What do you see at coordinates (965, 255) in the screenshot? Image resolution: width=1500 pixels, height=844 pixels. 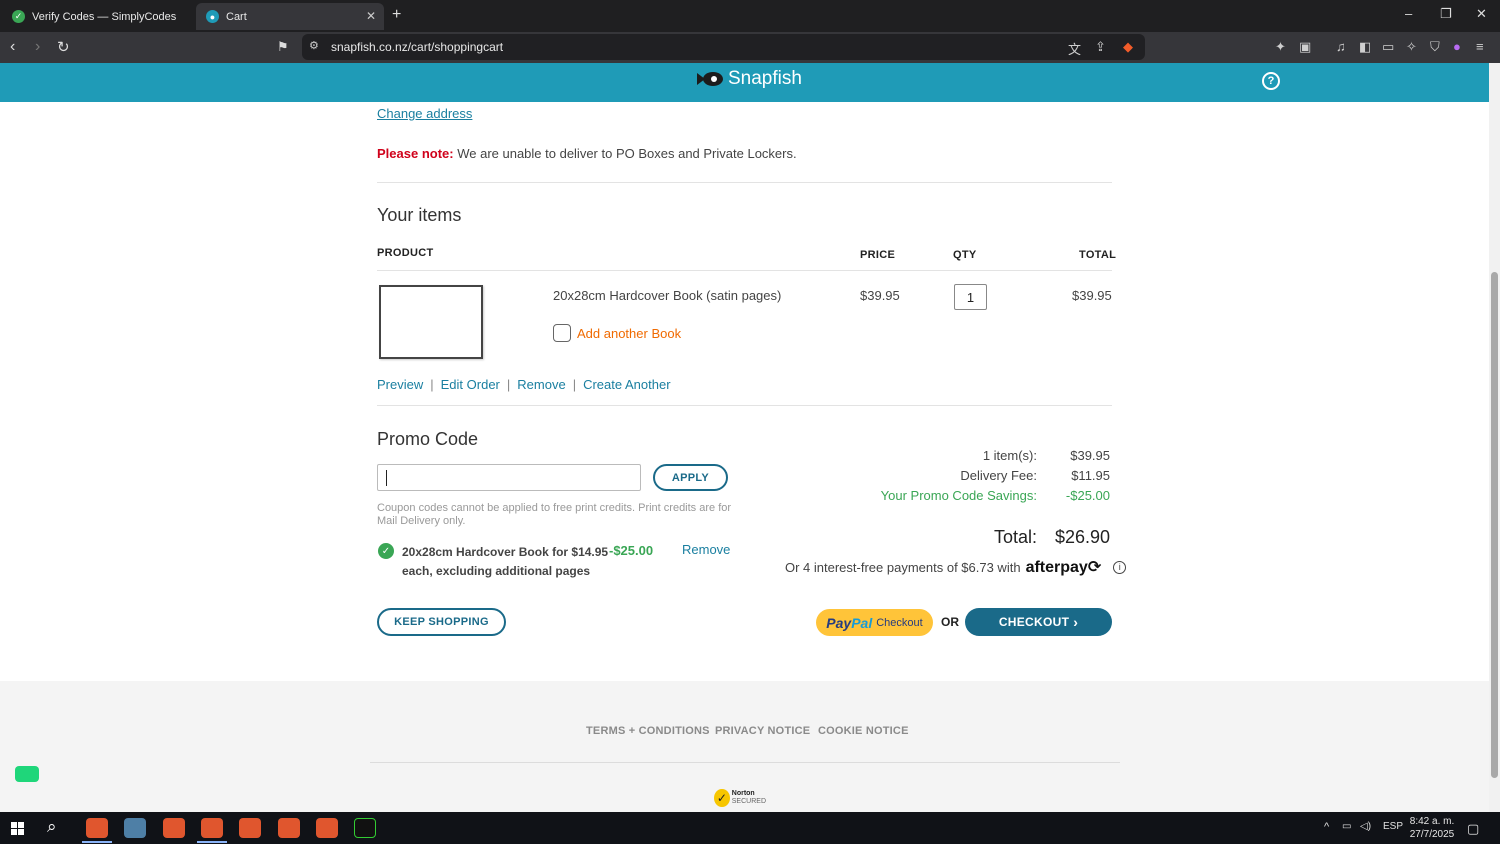 I see `col-qty-header: QTY` at bounding box center [965, 255].